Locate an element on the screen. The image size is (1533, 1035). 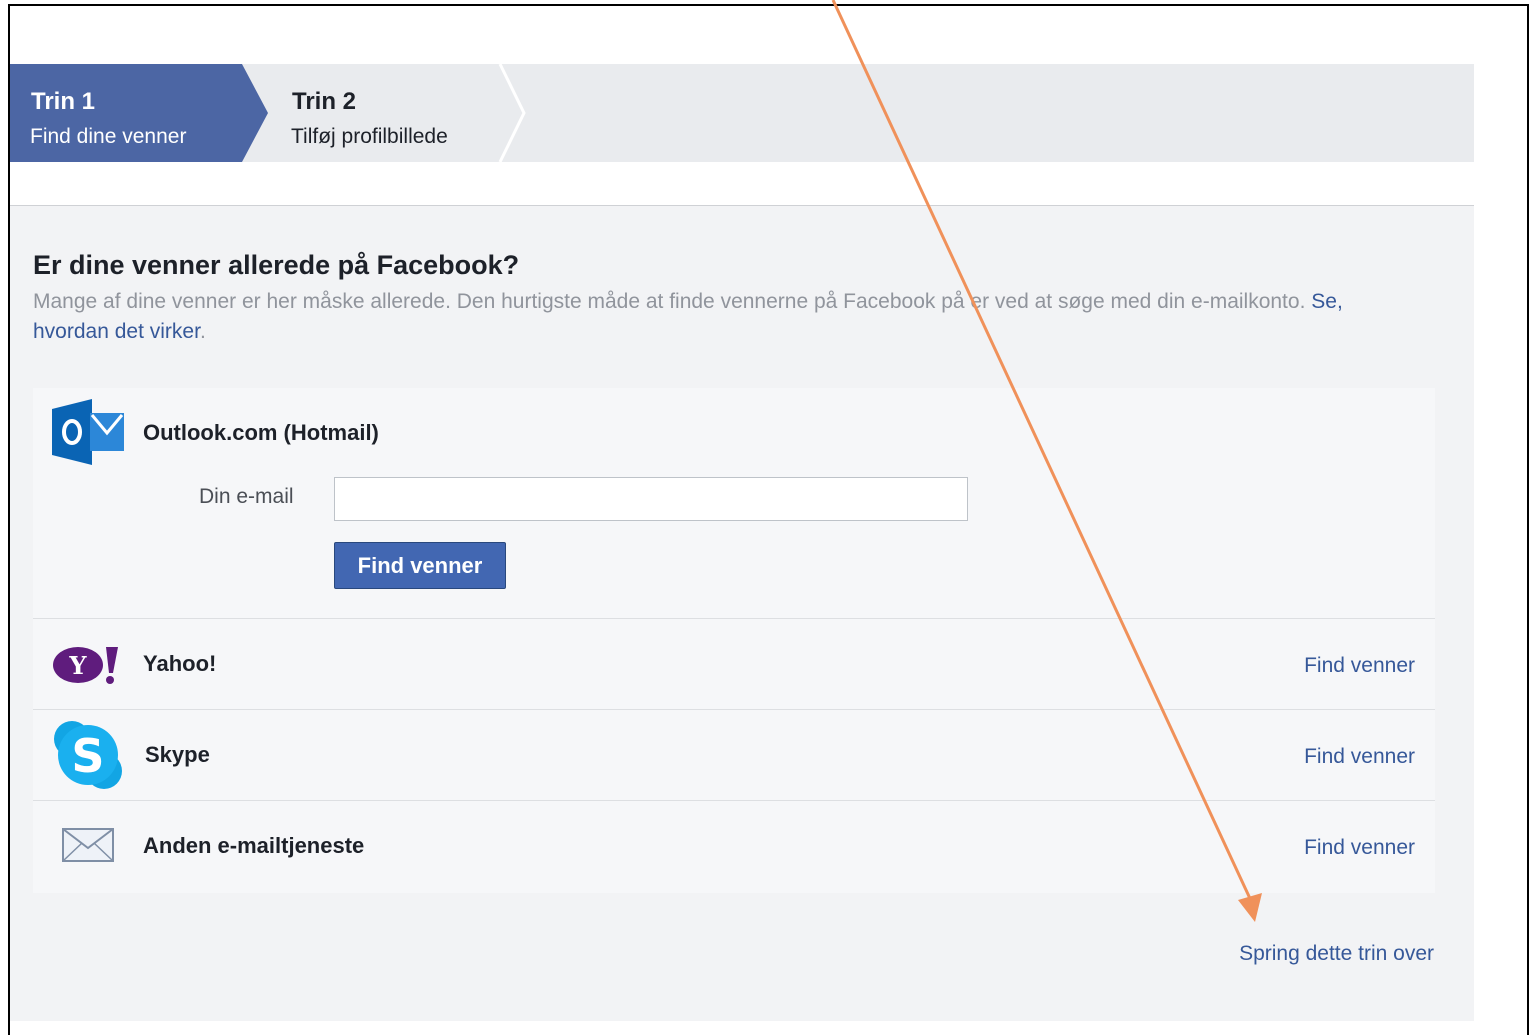
provider-other-email: Anden e-mailtjeneste Find venner is located at coordinates (734, 847).